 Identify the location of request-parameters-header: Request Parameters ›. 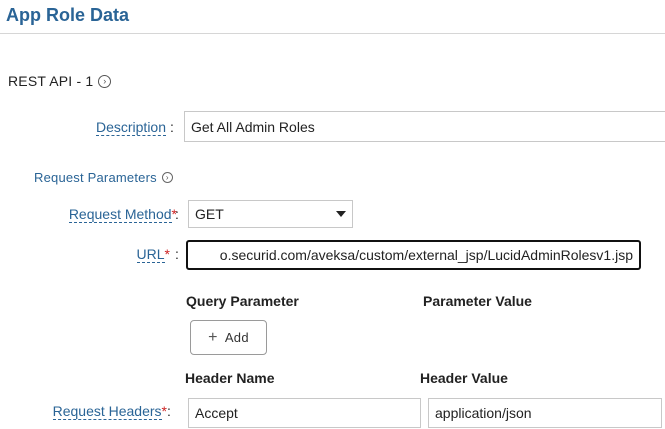
(103, 177).